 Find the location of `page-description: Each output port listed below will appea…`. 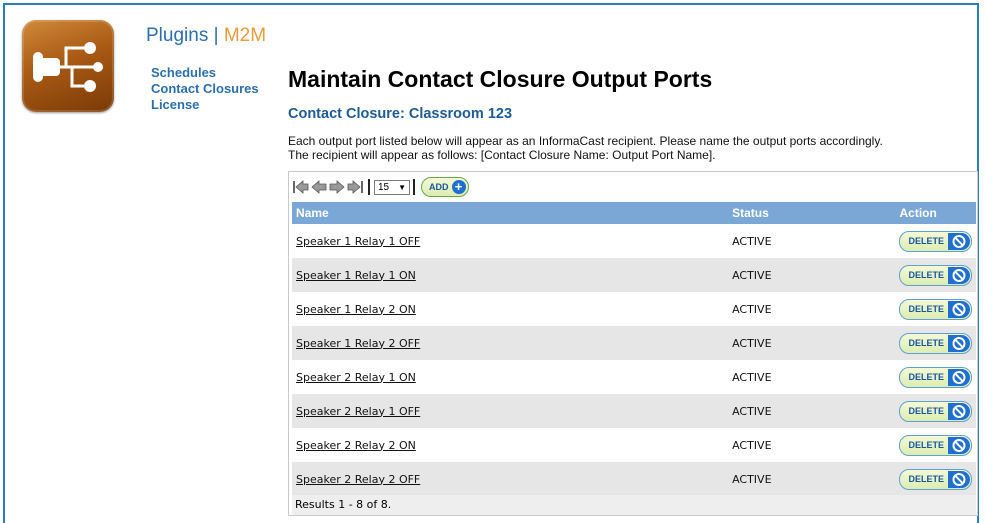

page-description: Each output port listed below will appea… is located at coordinates (585, 148).